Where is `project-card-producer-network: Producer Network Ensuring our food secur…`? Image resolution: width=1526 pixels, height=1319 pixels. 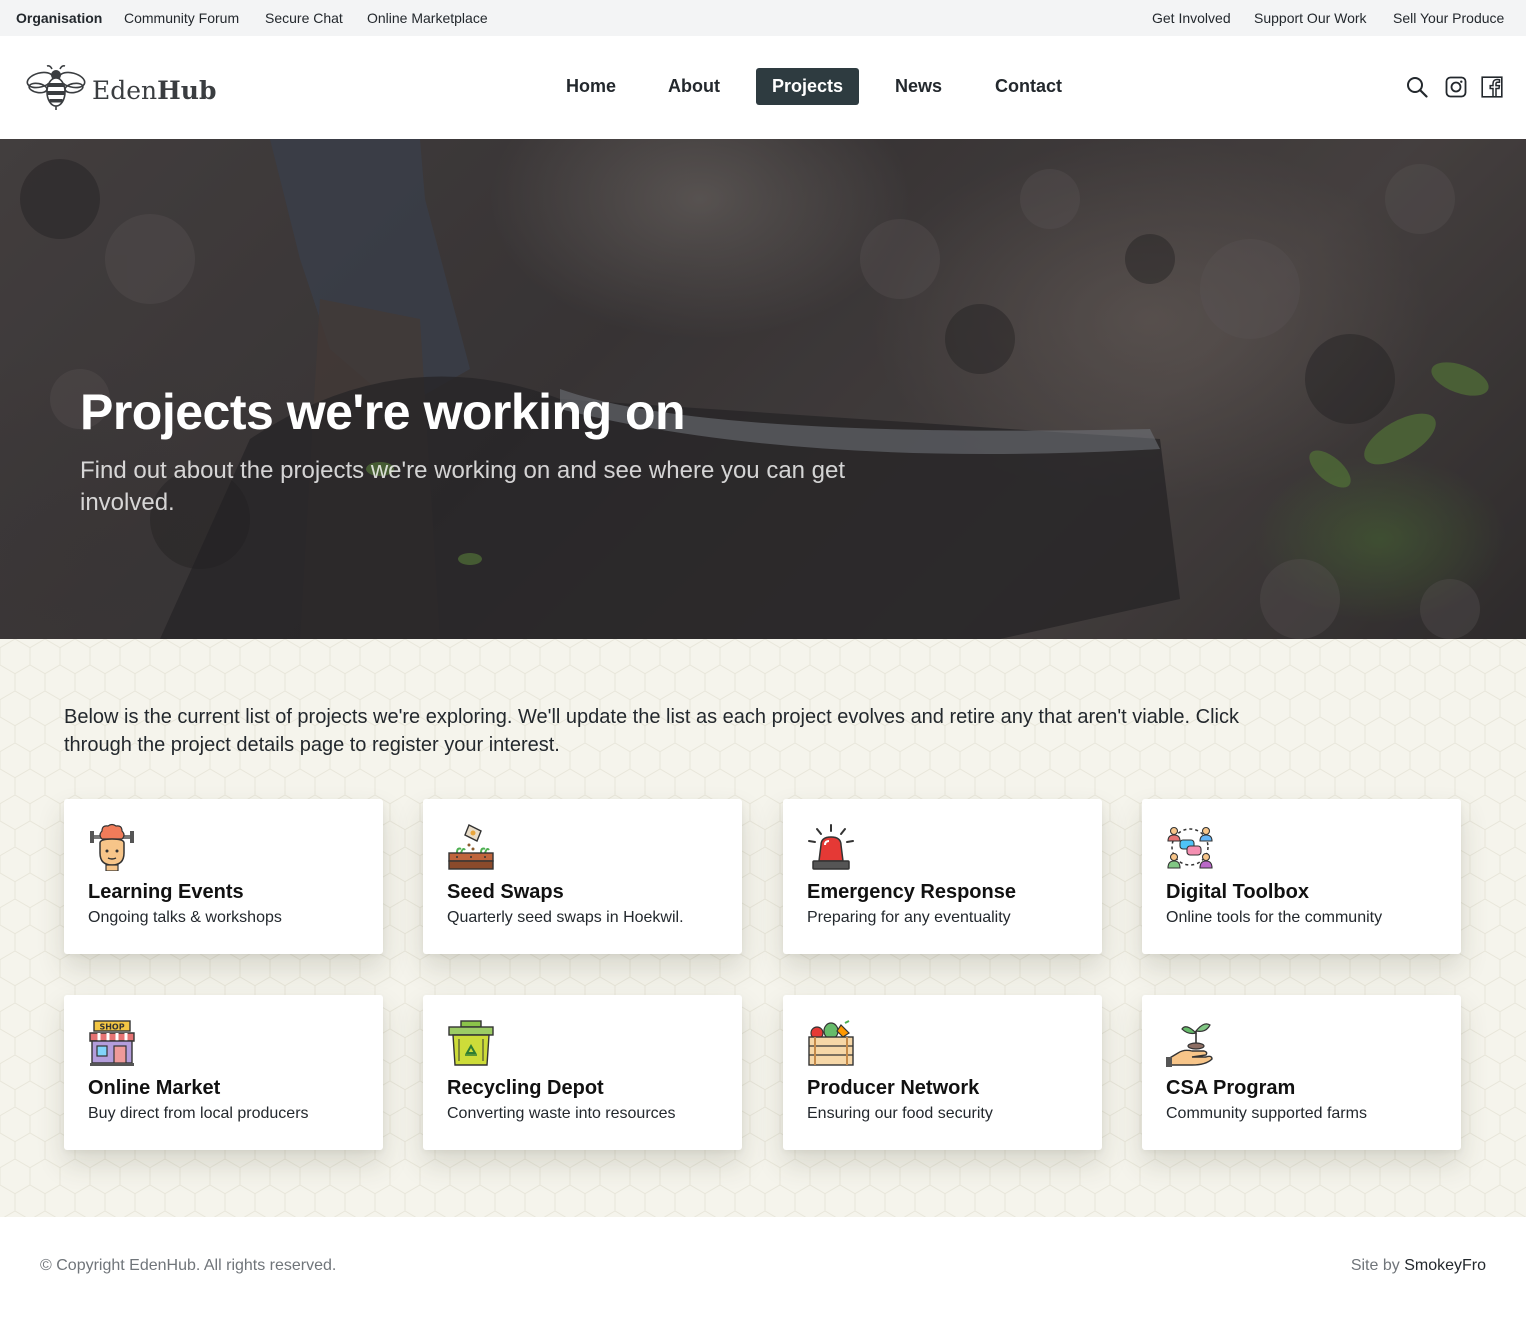 project-card-producer-network: Producer Network Ensuring our food secur… is located at coordinates (942, 1072).